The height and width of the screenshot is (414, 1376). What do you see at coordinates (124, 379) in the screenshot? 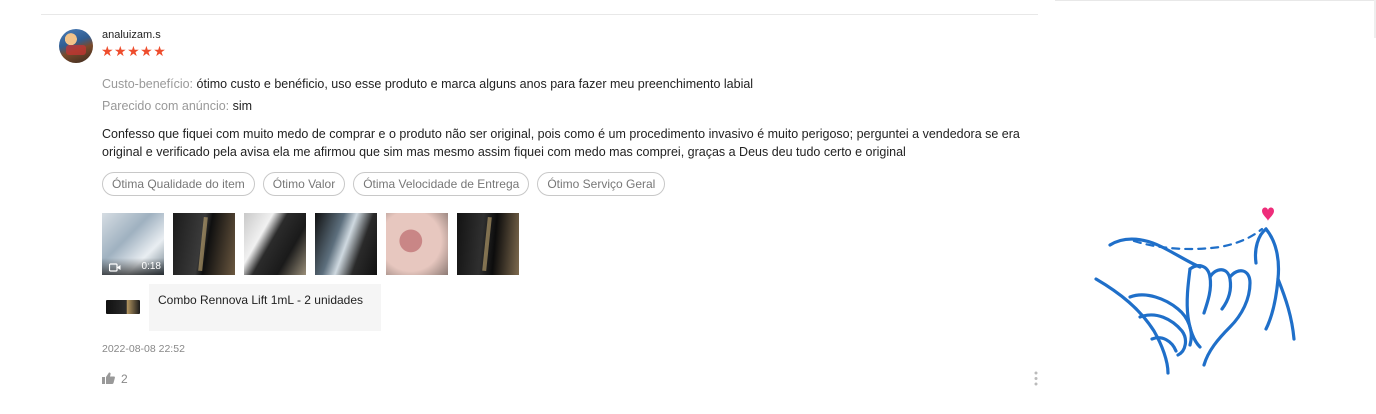
I see `like-count: 2` at bounding box center [124, 379].